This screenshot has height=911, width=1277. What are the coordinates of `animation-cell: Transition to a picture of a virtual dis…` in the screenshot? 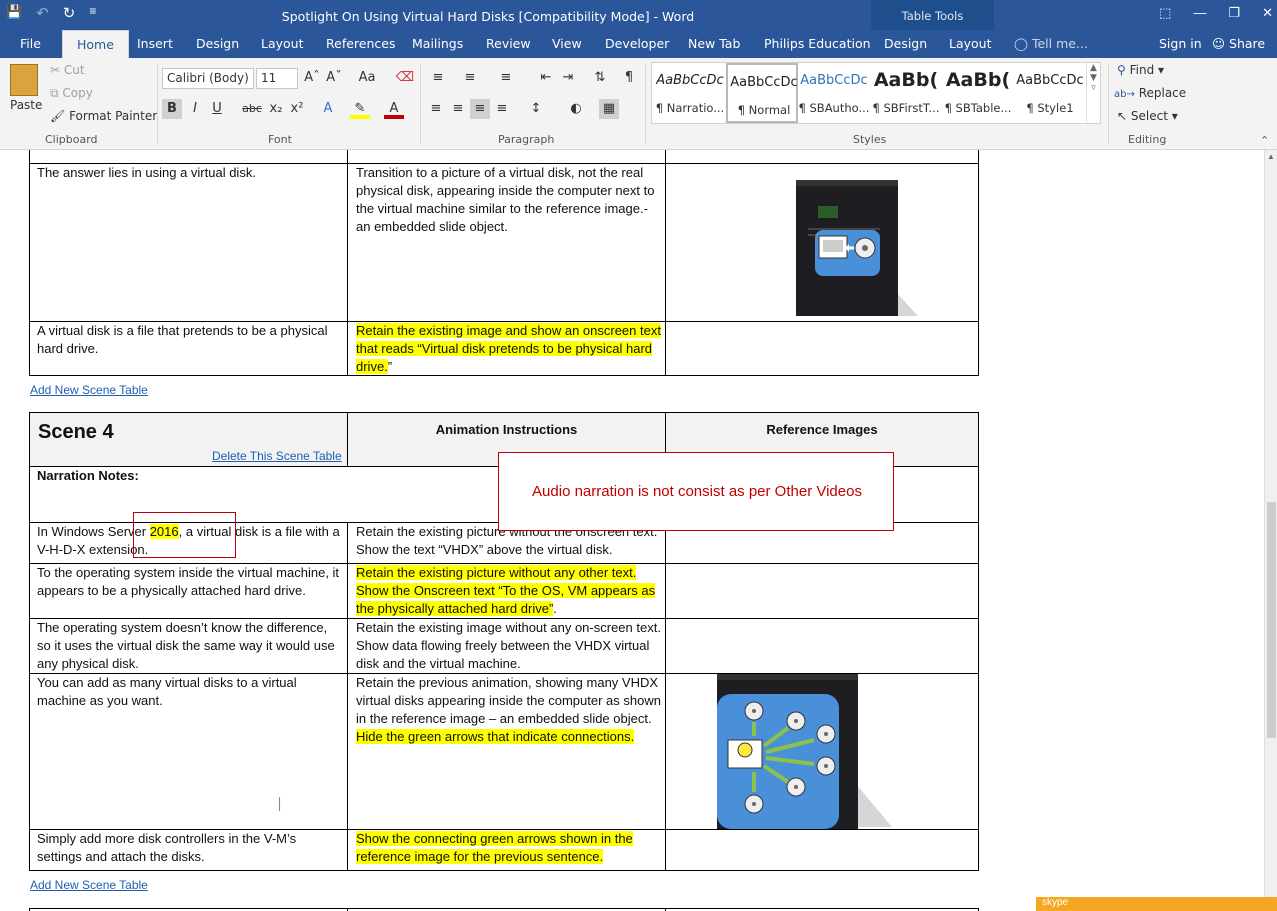 It's located at (508, 200).